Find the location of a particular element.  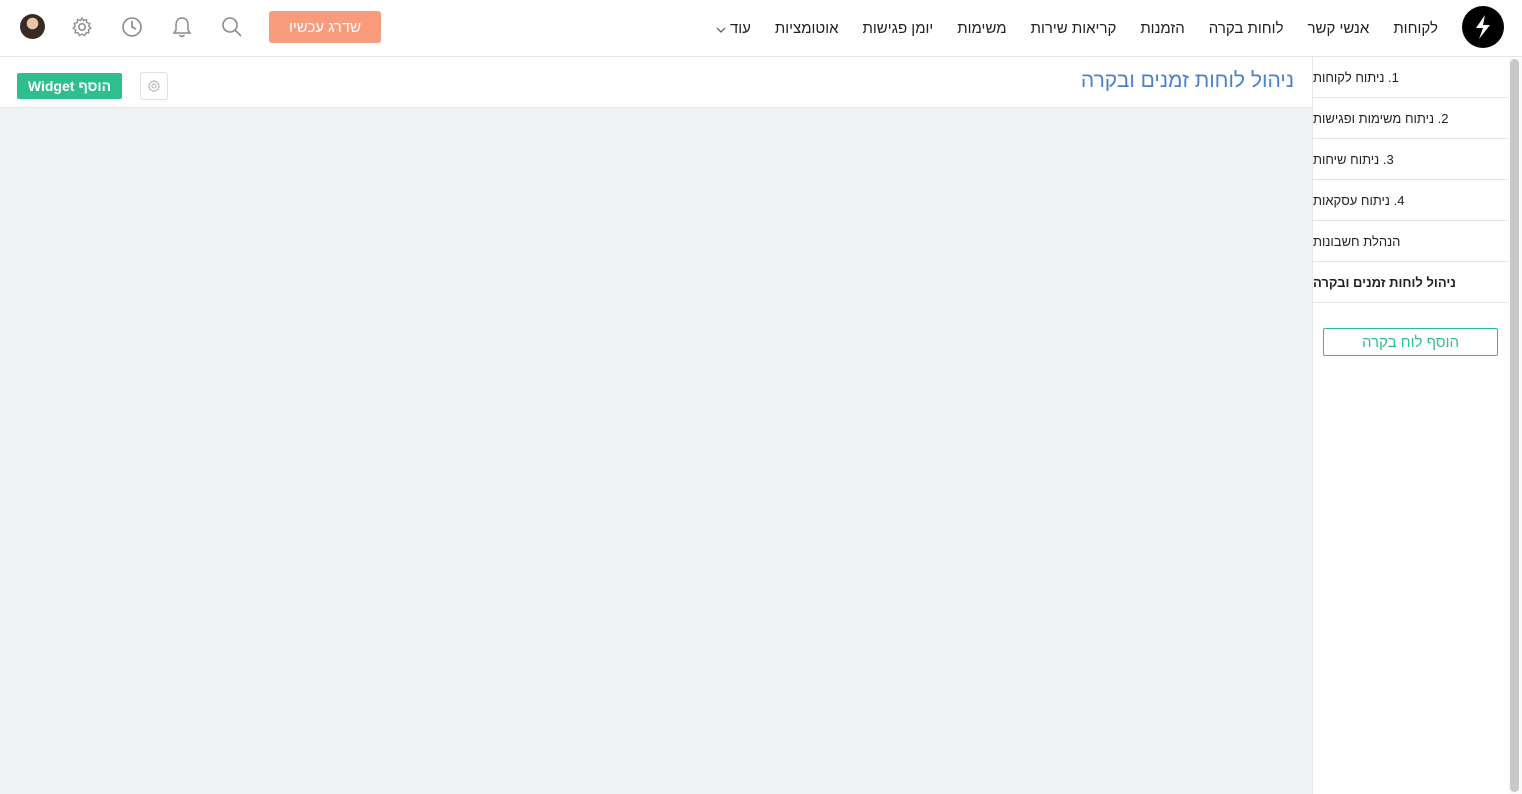

bell-icon is located at coordinates (182, 27).